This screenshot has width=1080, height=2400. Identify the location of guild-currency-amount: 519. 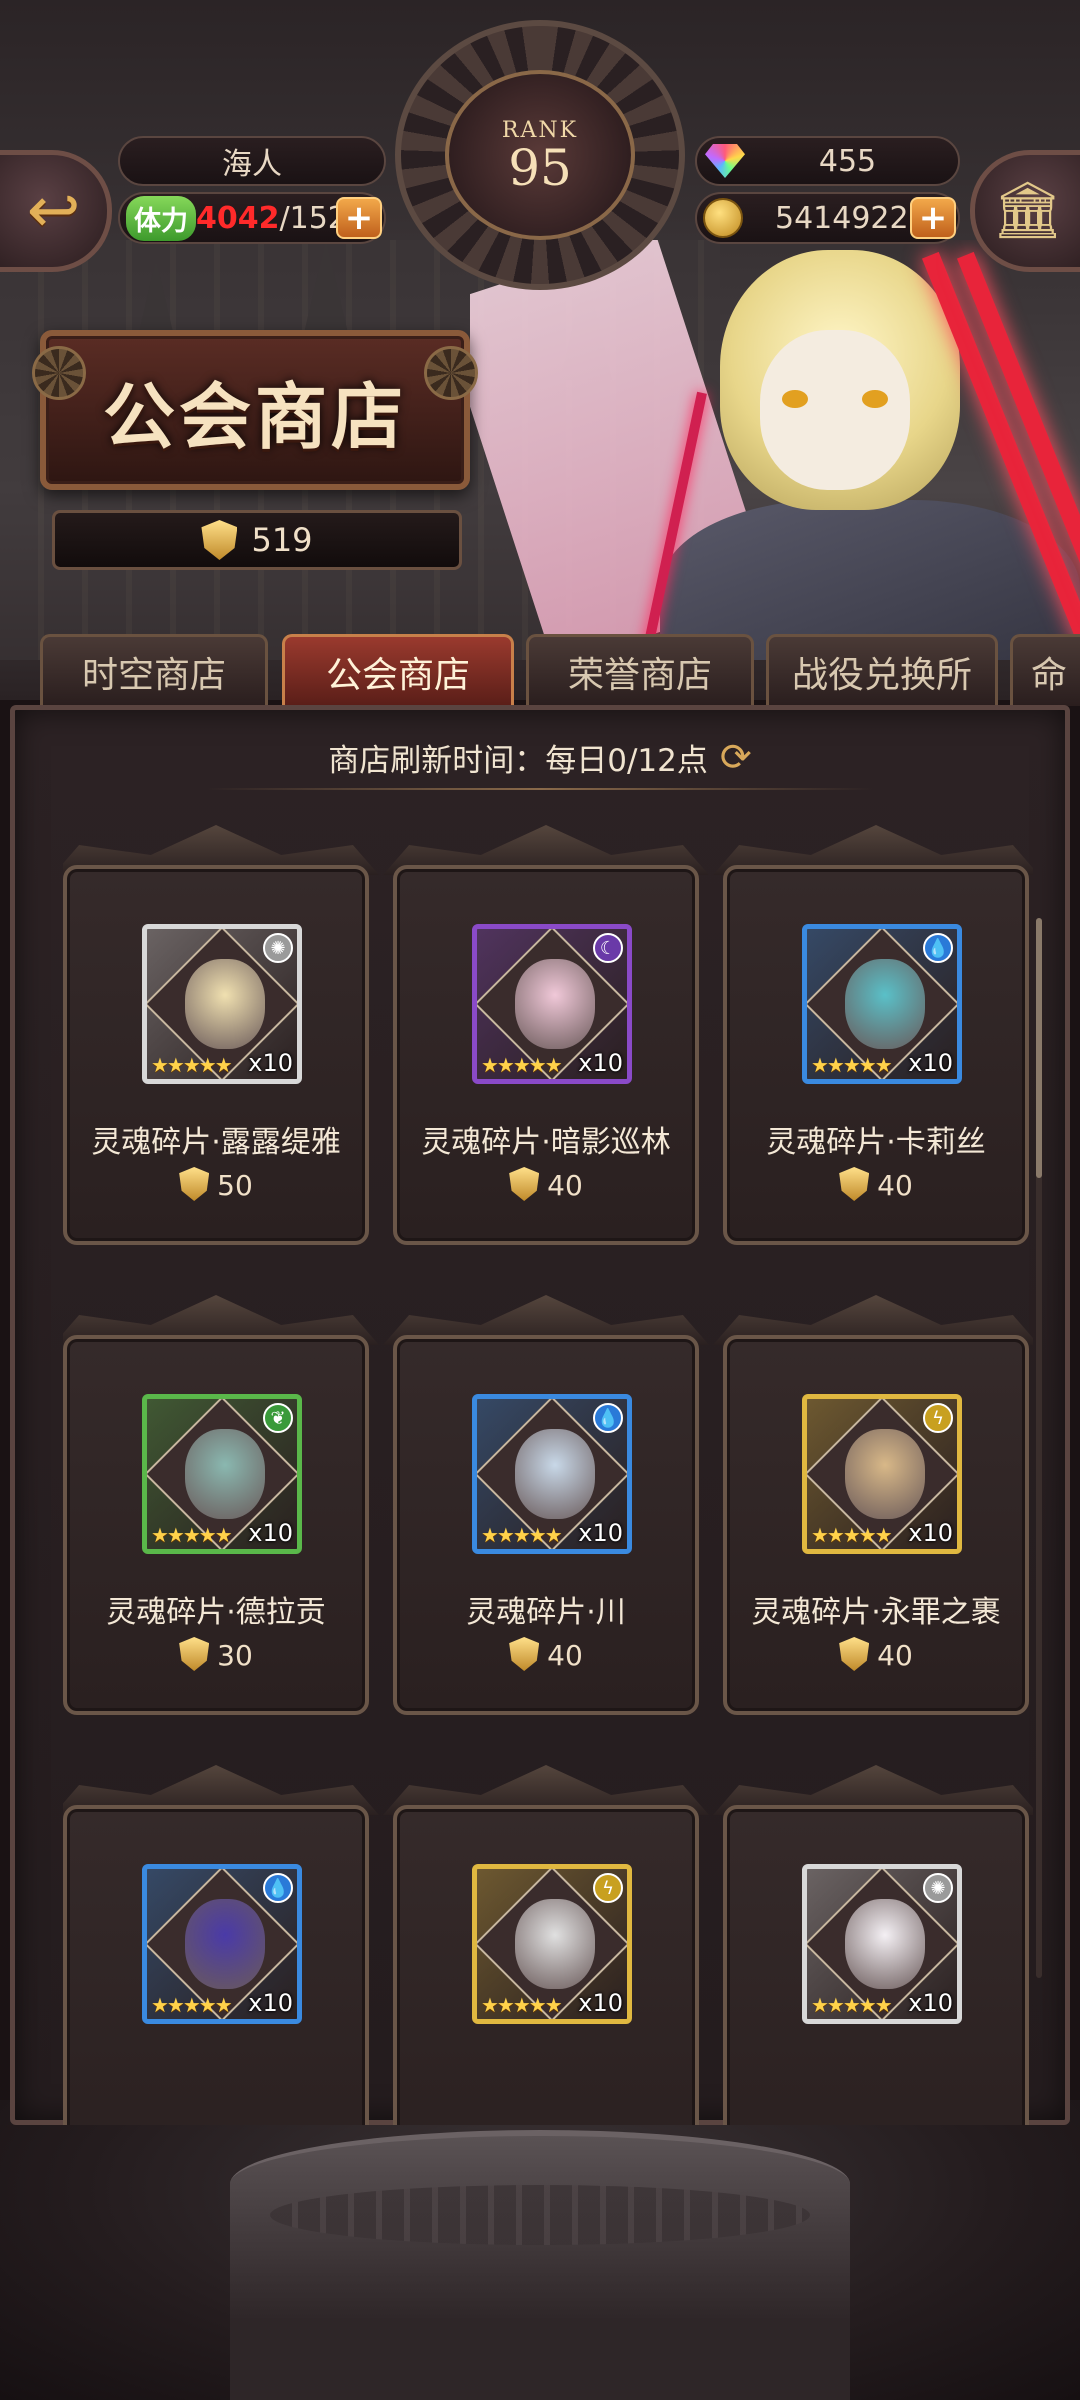
(282, 540).